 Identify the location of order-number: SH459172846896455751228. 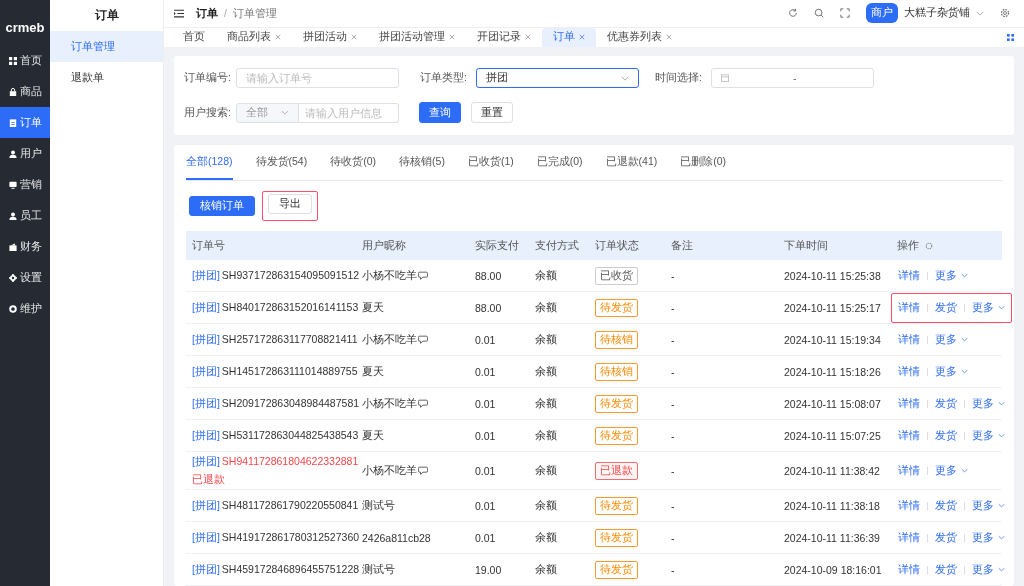
(290, 568).